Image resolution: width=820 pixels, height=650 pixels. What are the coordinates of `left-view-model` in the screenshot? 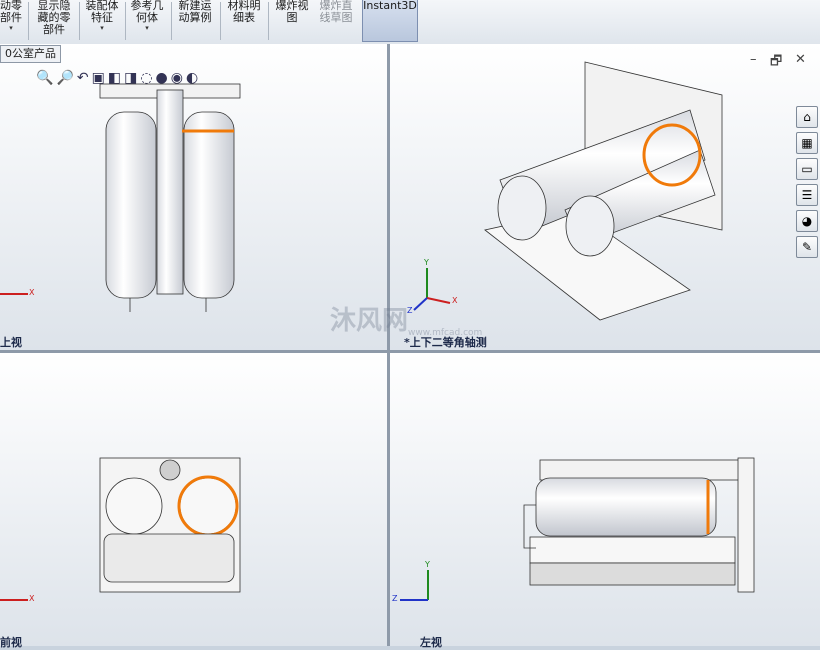 It's located at (639, 525).